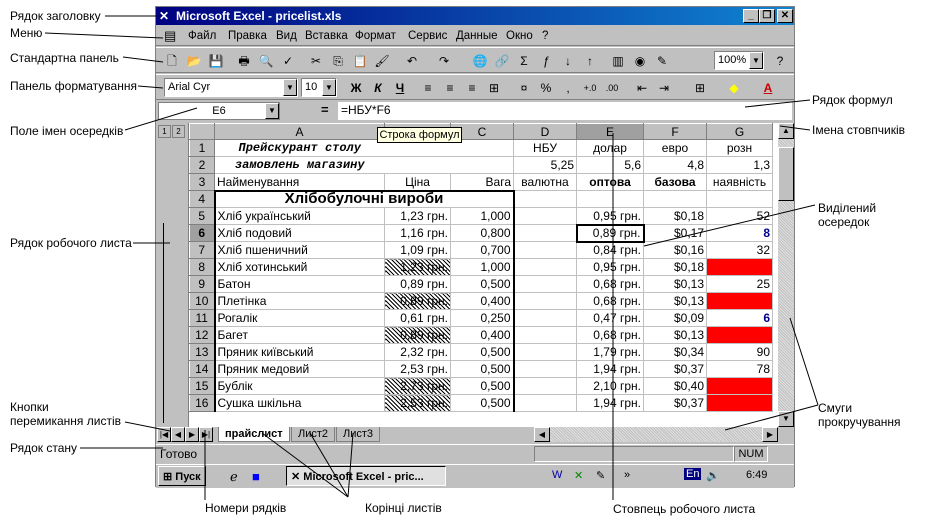 This screenshot has height=525, width=925. I want to click on scroll-down-icon: ▼, so click(786, 419).